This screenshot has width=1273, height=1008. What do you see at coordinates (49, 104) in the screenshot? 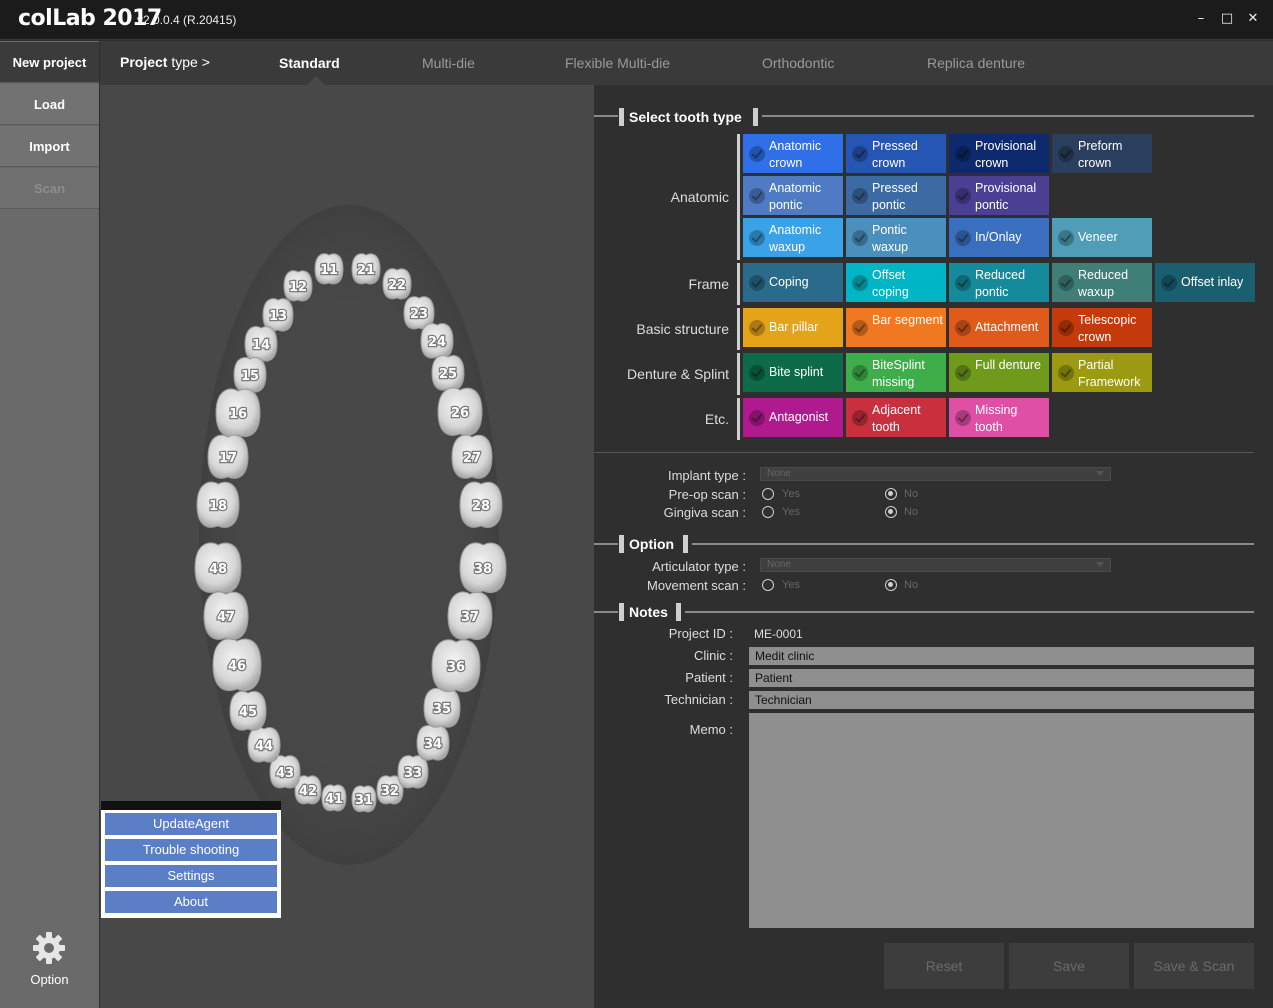
I see `load-button: Load` at bounding box center [49, 104].